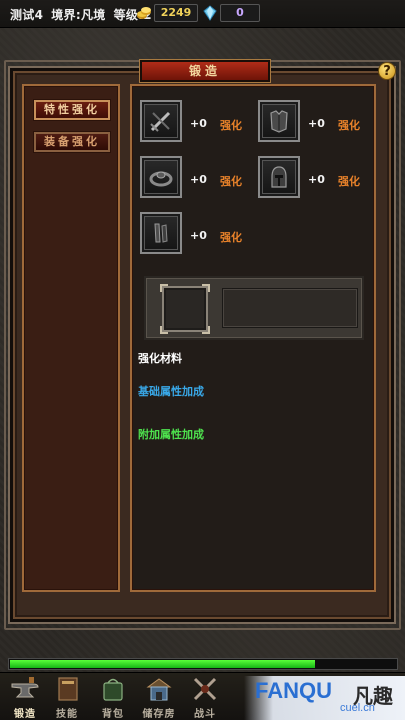 This screenshot has height=720, width=405. Describe the element at coordinates (205, 689) in the screenshot. I see `swords-icon` at that location.